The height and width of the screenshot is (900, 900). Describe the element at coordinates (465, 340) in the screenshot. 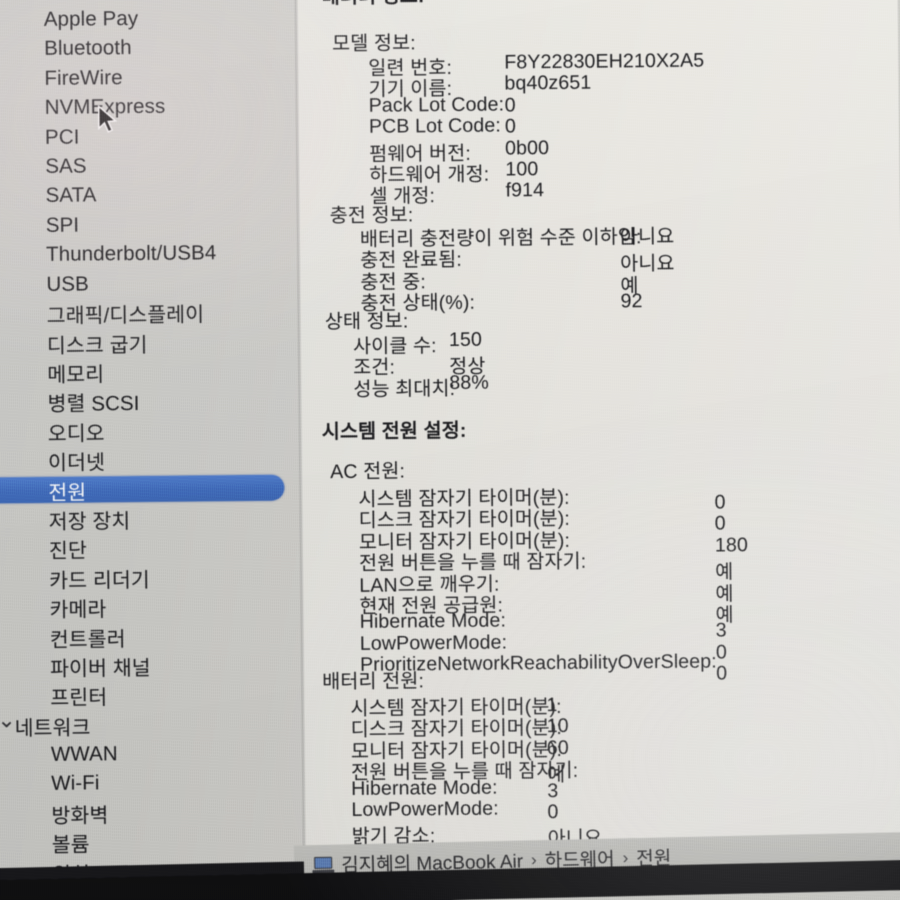

I see `health-row-value: 150` at that location.